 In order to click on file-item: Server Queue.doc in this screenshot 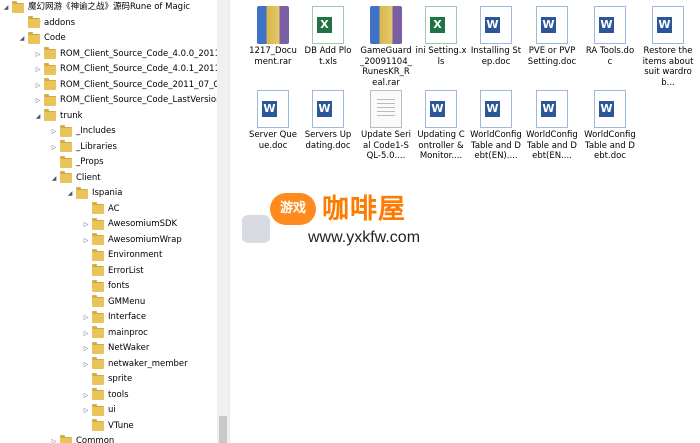, I will do `click(273, 120)`.